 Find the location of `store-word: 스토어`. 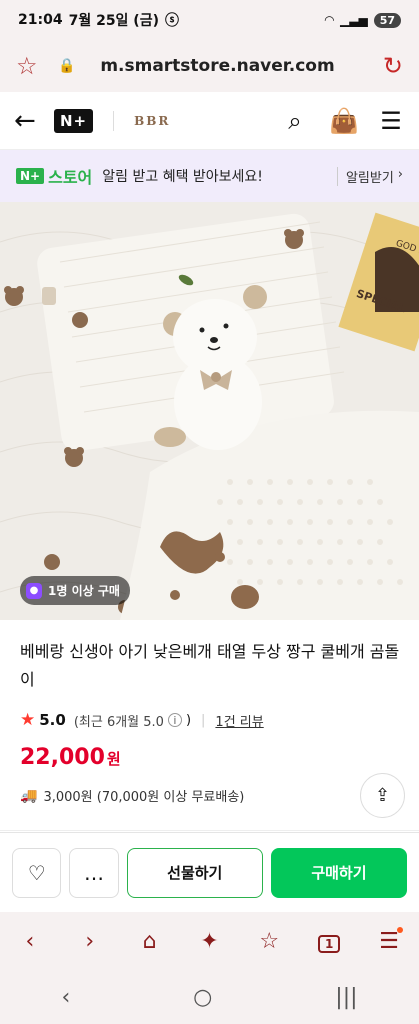

store-word: 스토어 is located at coordinates (70, 177).